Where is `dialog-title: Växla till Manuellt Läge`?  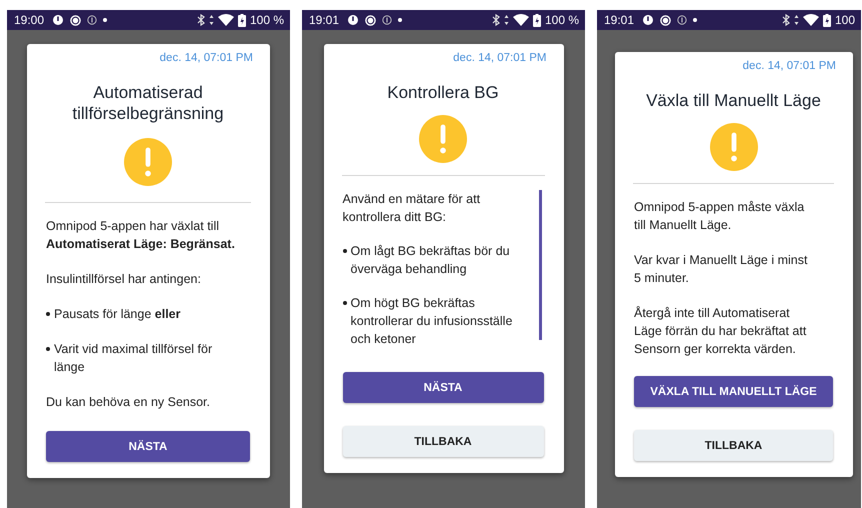
dialog-title: Växla till Manuellt Läge is located at coordinates (733, 100).